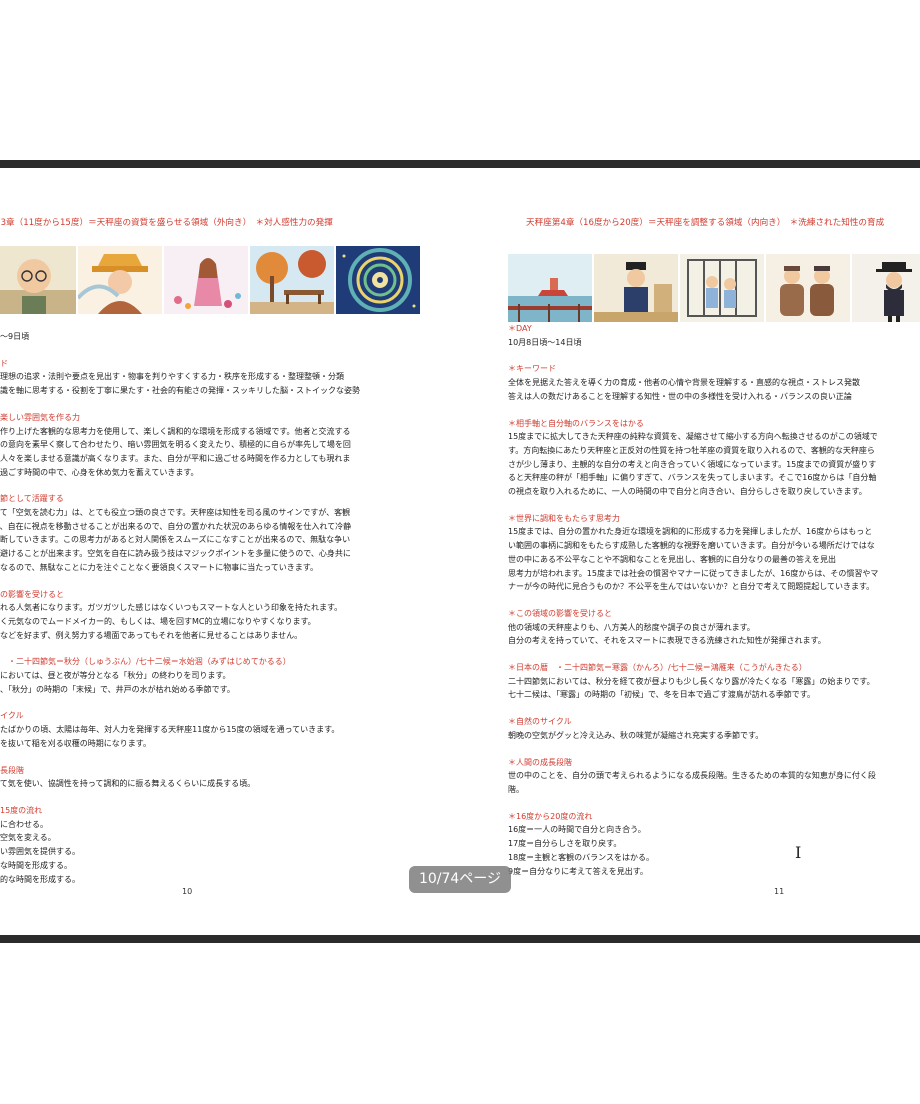 Image resolution: width=920 pixels, height=1104 pixels. What do you see at coordinates (21, 810) in the screenshot?
I see `section-heading: ら15度の流れ` at bounding box center [21, 810].